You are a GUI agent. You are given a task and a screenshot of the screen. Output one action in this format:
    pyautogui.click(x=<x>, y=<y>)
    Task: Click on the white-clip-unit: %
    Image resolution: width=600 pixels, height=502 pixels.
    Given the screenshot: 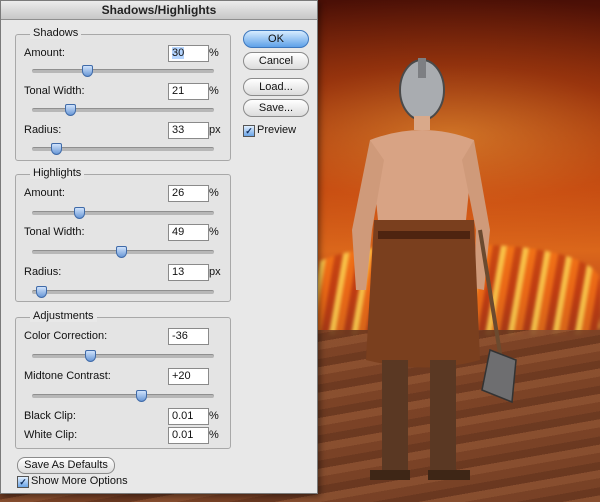 What is the action you would take?
    pyautogui.click(x=214, y=435)
    